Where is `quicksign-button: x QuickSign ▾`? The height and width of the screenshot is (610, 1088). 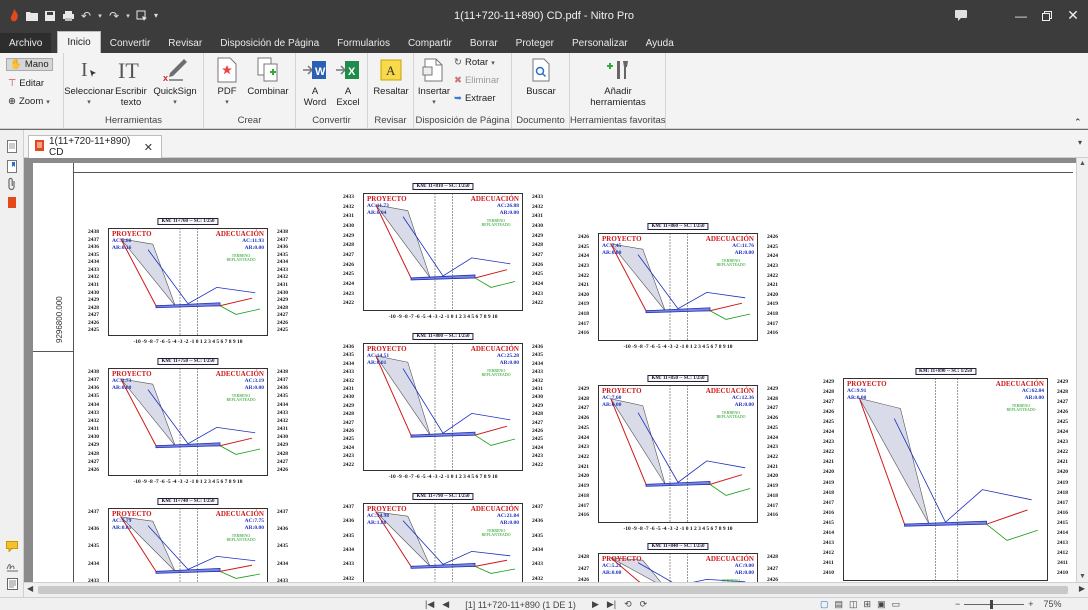 quicksign-button: x QuickSign ▾ is located at coordinates (175, 82).